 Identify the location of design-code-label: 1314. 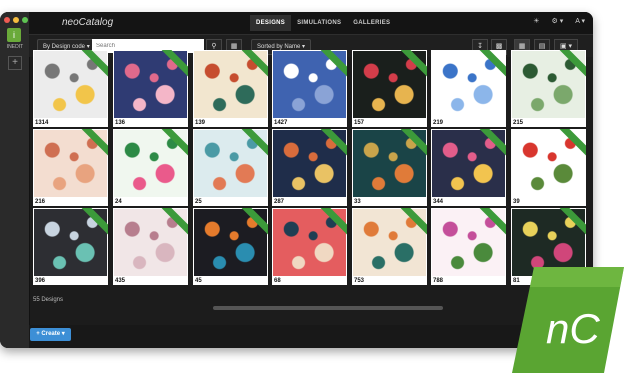
(42, 123).